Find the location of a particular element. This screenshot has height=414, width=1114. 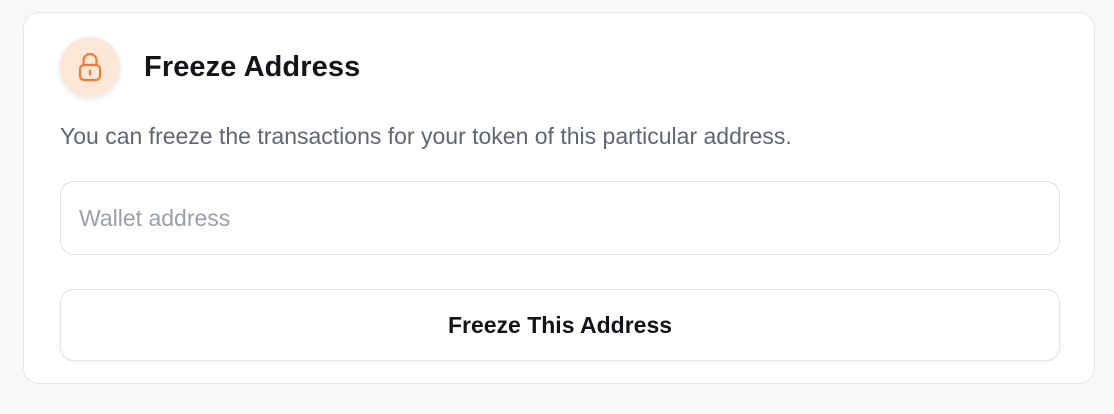

card-title: Freeze Address is located at coordinates (252, 66).